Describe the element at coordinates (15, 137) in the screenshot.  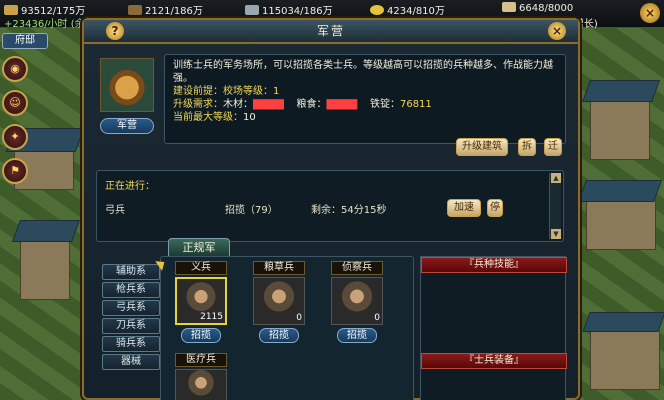
I see `scroll-icon: ✦` at that location.